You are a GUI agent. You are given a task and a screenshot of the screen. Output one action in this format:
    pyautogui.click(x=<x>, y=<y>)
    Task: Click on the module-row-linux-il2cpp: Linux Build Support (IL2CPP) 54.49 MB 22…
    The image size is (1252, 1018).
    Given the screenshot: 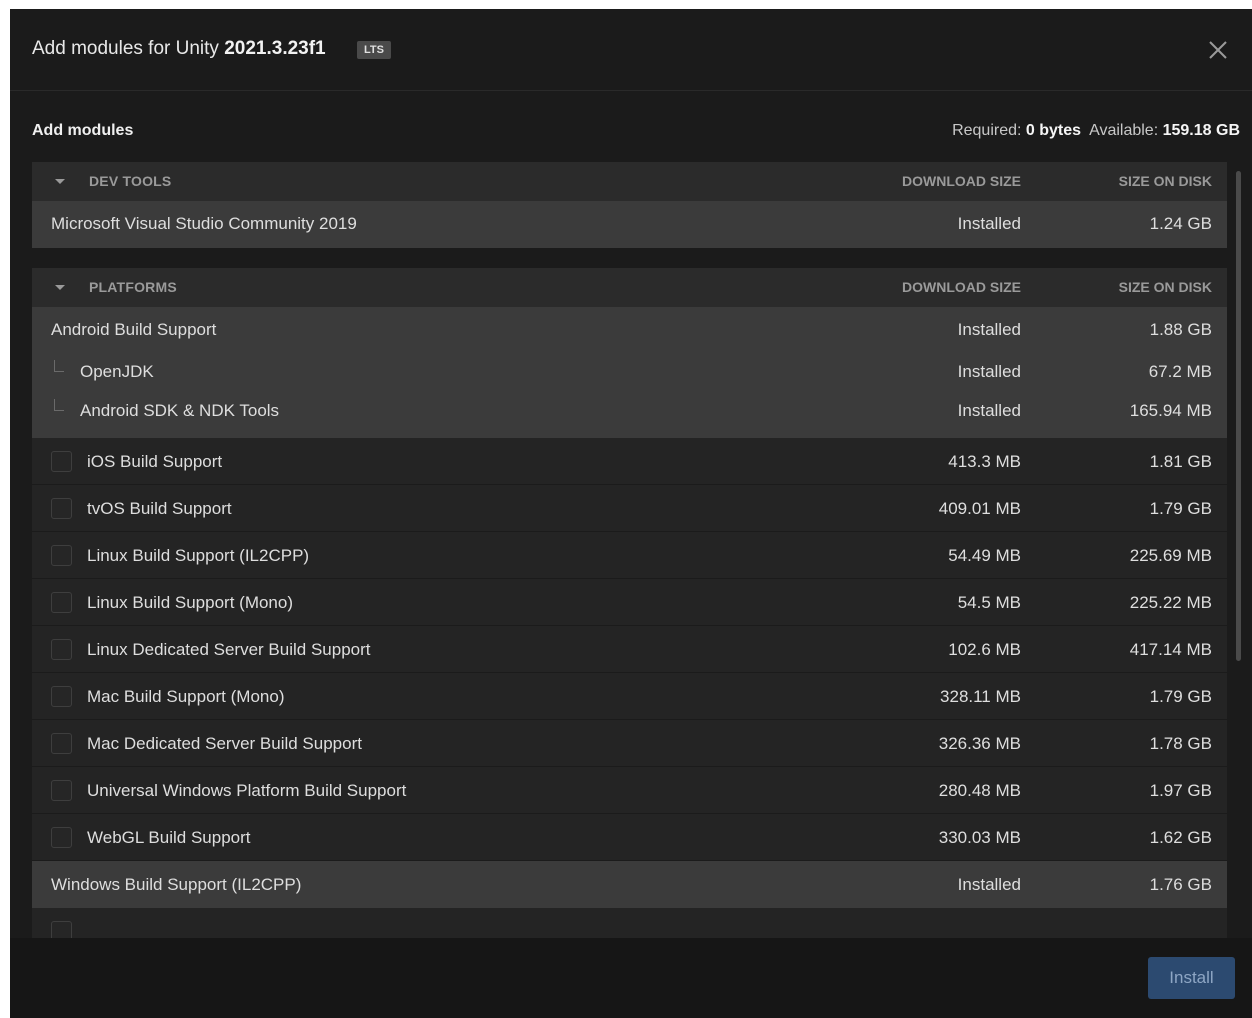 What is the action you would take?
    pyautogui.click(x=629, y=555)
    